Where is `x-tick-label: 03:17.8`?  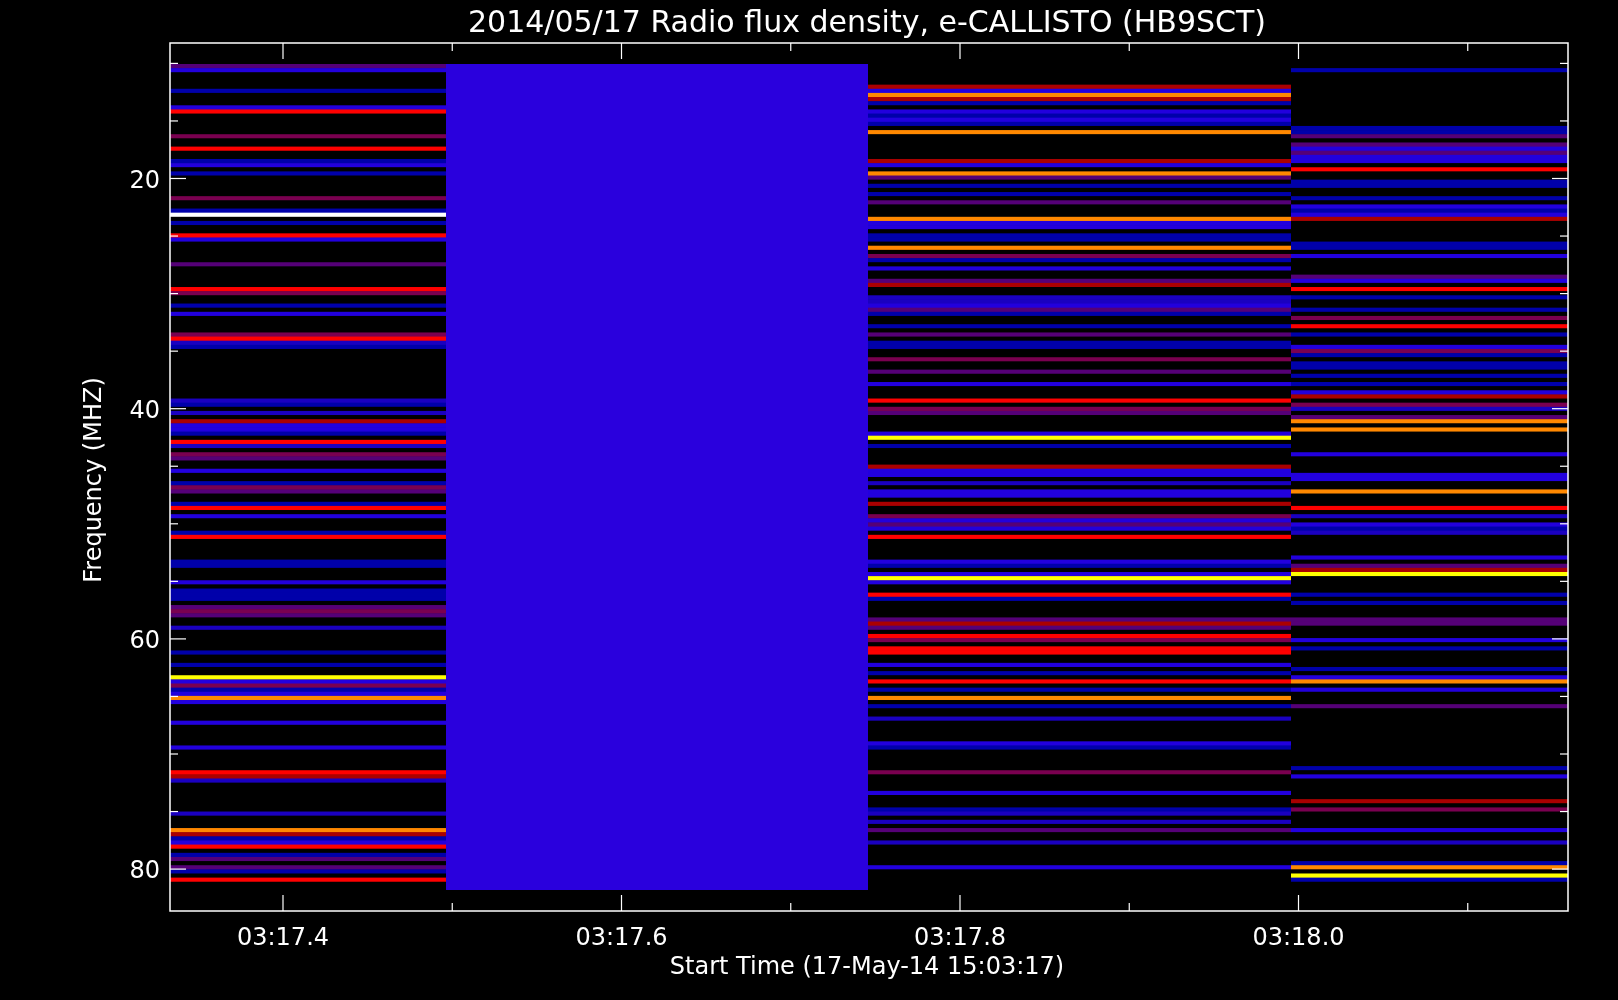 x-tick-label: 03:17.8 is located at coordinates (960, 937).